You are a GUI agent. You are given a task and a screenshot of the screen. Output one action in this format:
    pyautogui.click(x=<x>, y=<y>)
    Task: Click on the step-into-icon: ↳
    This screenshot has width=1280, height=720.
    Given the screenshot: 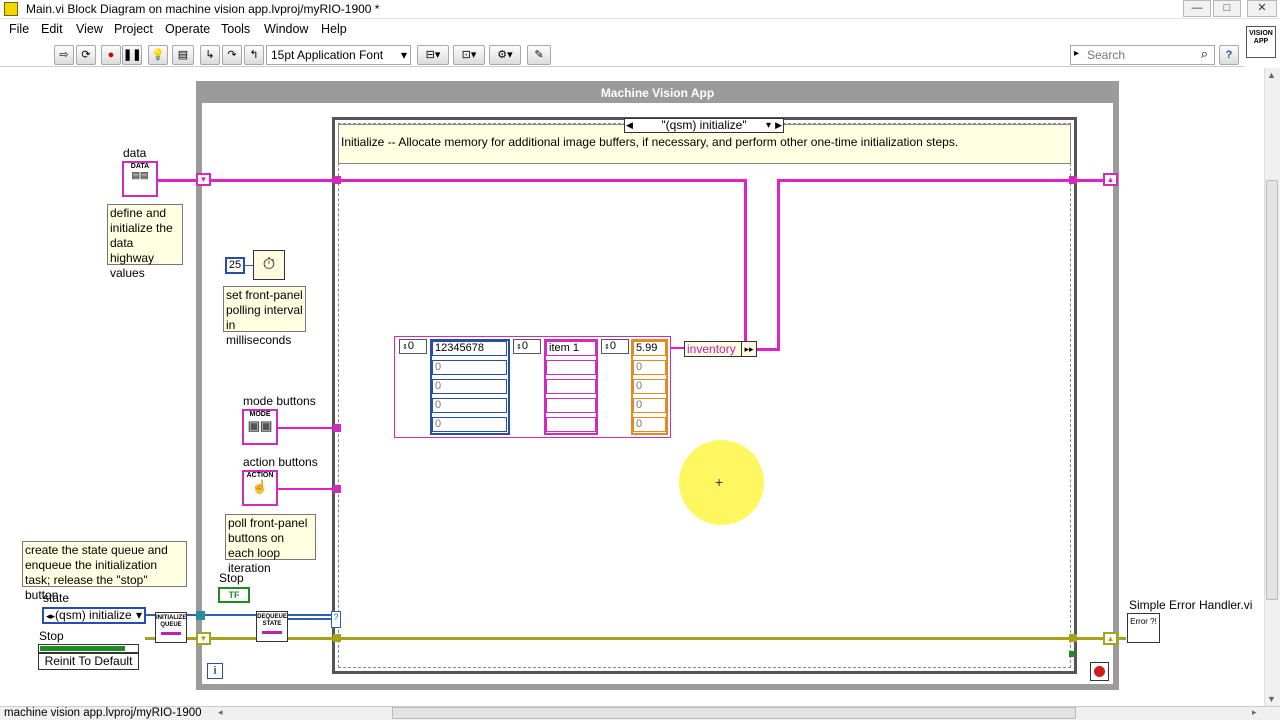 What is the action you would take?
    pyautogui.click(x=210, y=55)
    